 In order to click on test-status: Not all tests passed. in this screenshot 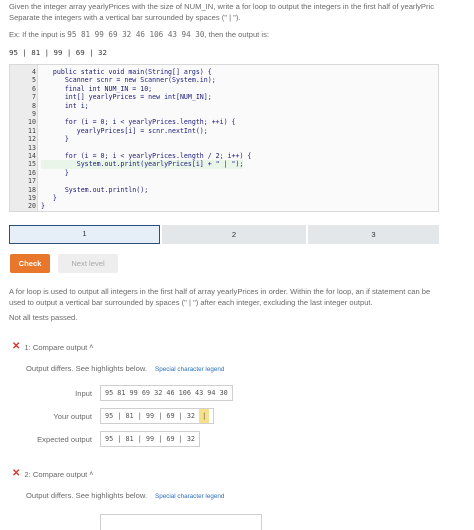, I will do `click(43, 317)`.